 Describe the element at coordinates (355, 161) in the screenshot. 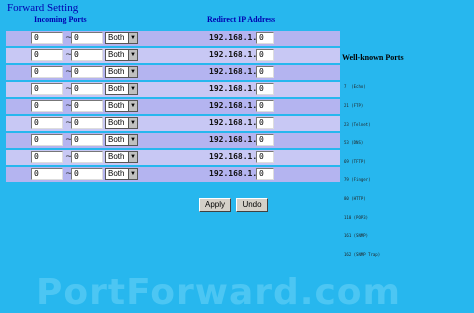

I see `well-known-port-item: 69 (TFTP)` at that location.